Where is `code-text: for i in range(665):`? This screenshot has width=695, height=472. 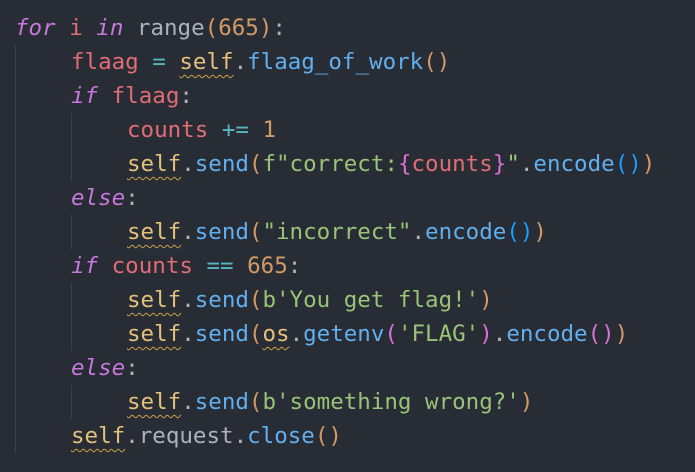 code-text: for i in range(665): is located at coordinates (150, 28).